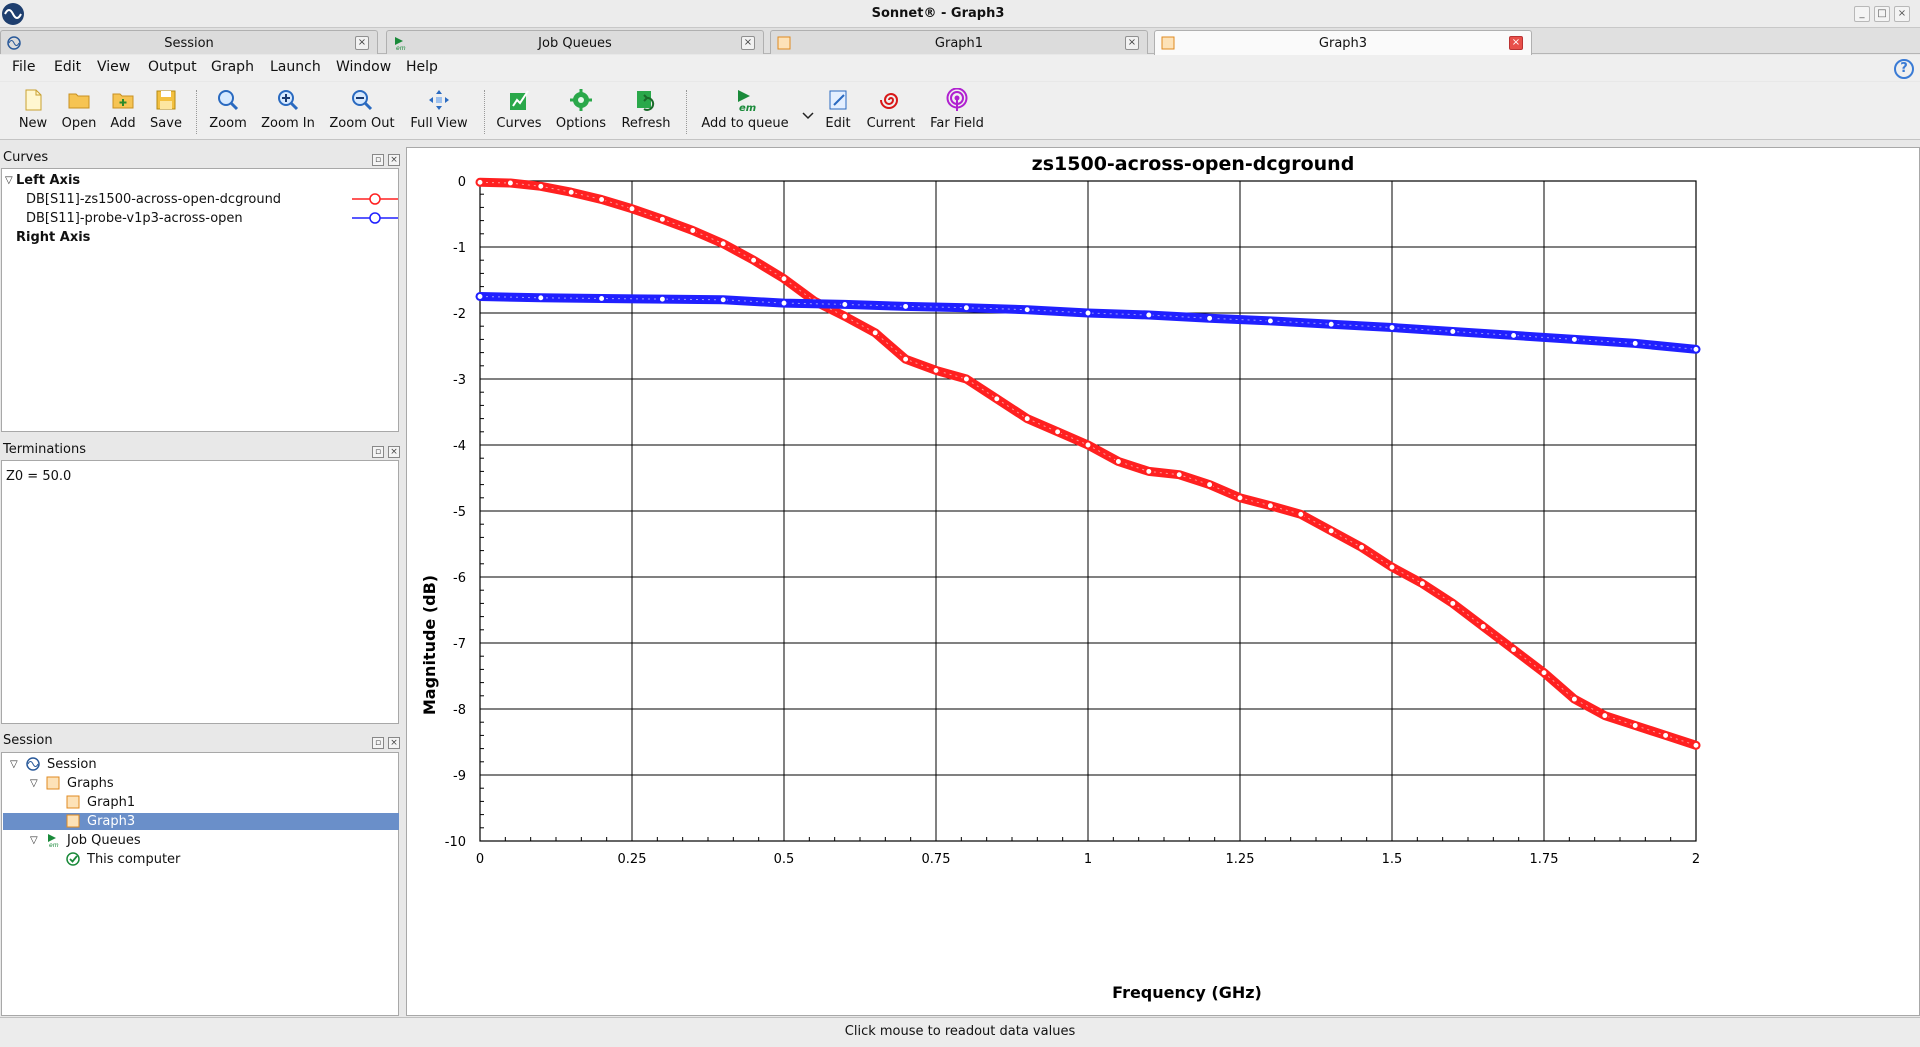 The height and width of the screenshot is (1047, 1920). Describe the element at coordinates (1088, 859) in the screenshot. I see `x-tick-label: 1` at that location.